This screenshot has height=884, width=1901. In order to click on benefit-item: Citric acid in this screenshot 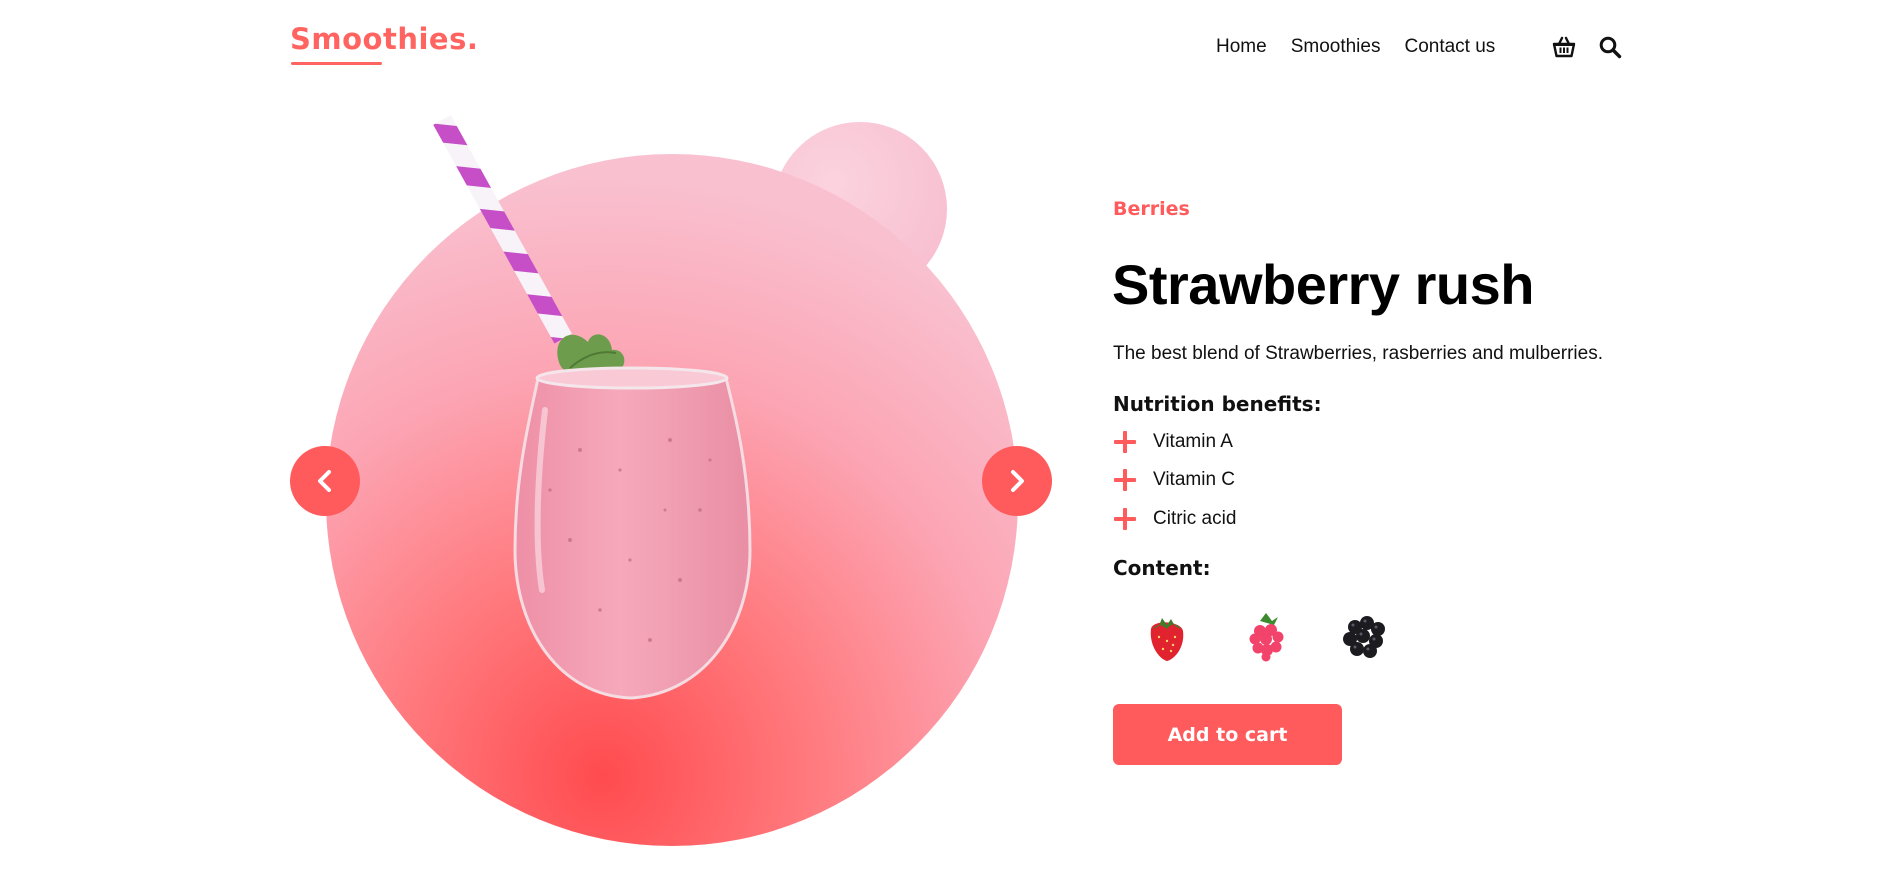, I will do `click(1174, 519)`.